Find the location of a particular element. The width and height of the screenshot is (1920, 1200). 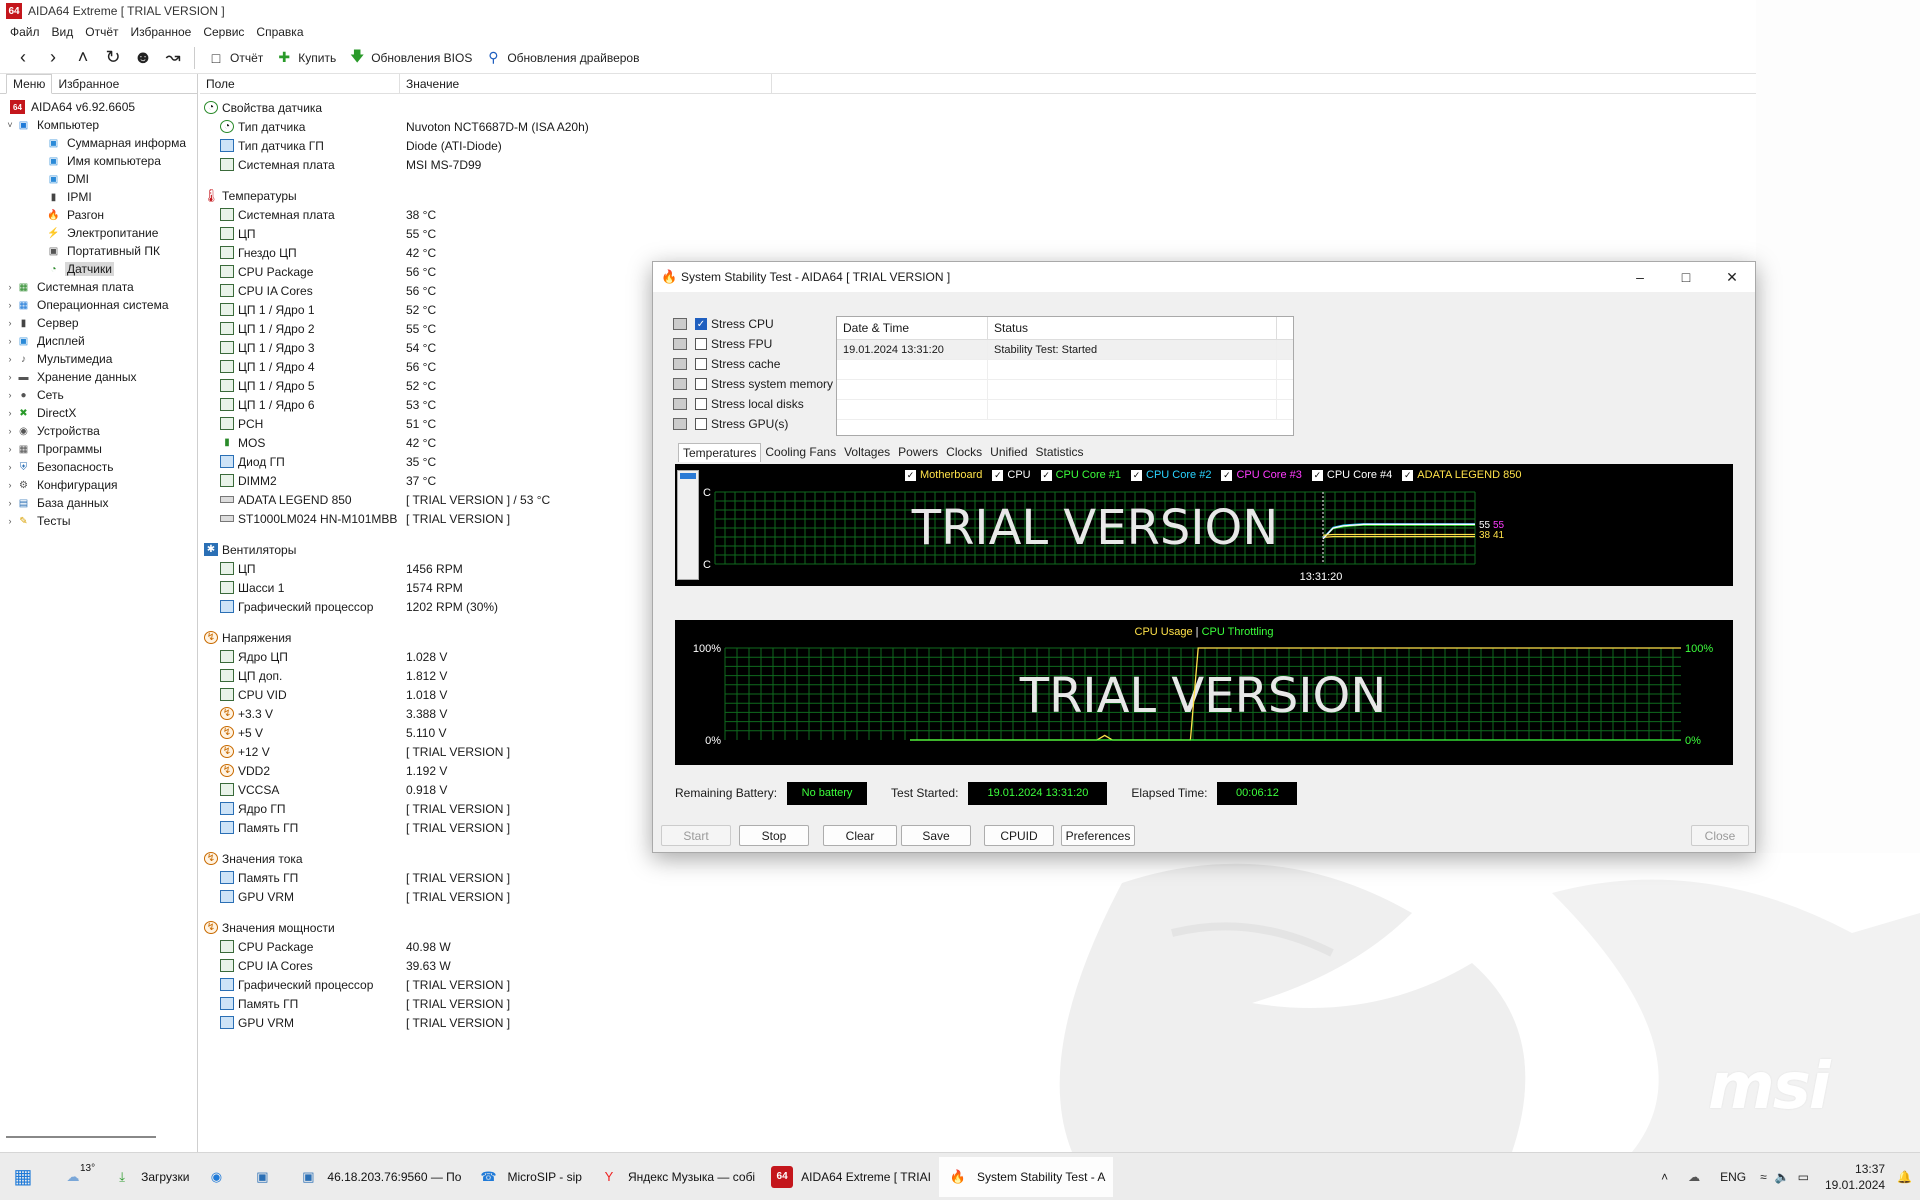

stop-button: Stop is located at coordinates (774, 835).